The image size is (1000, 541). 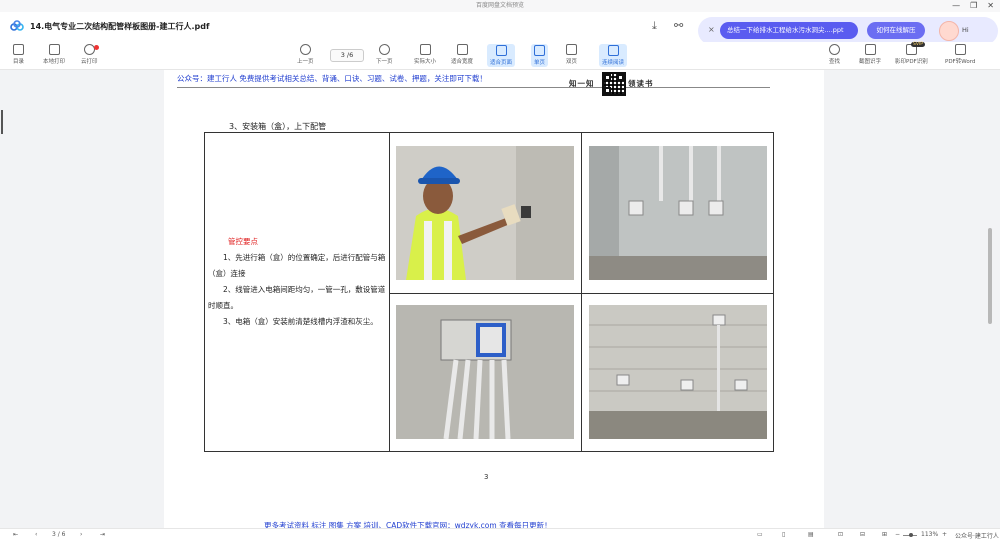 What do you see at coordinates (613, 63) in the screenshot?
I see `continuous-read-label: 连续阅读` at bounding box center [613, 63].